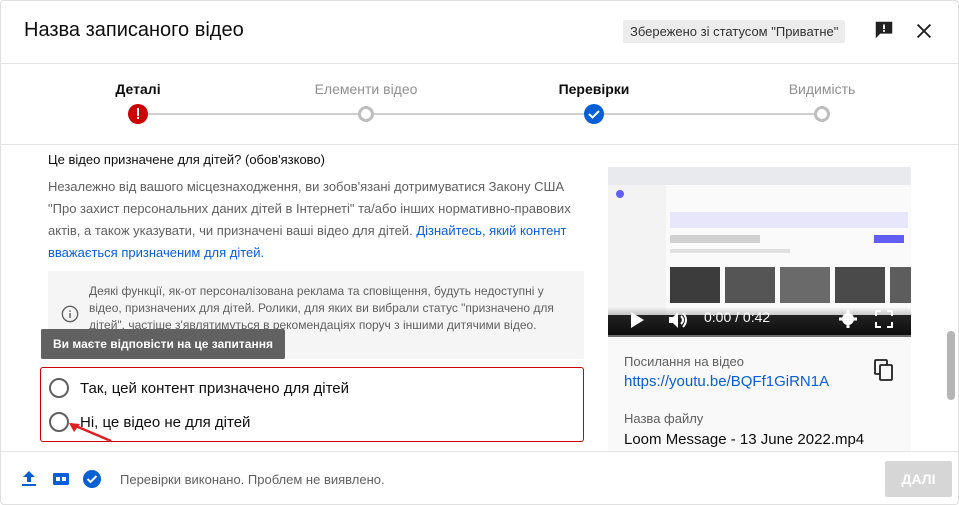 This screenshot has width=959, height=505. What do you see at coordinates (884, 319) in the screenshot?
I see `fullscreen-icon` at bounding box center [884, 319].